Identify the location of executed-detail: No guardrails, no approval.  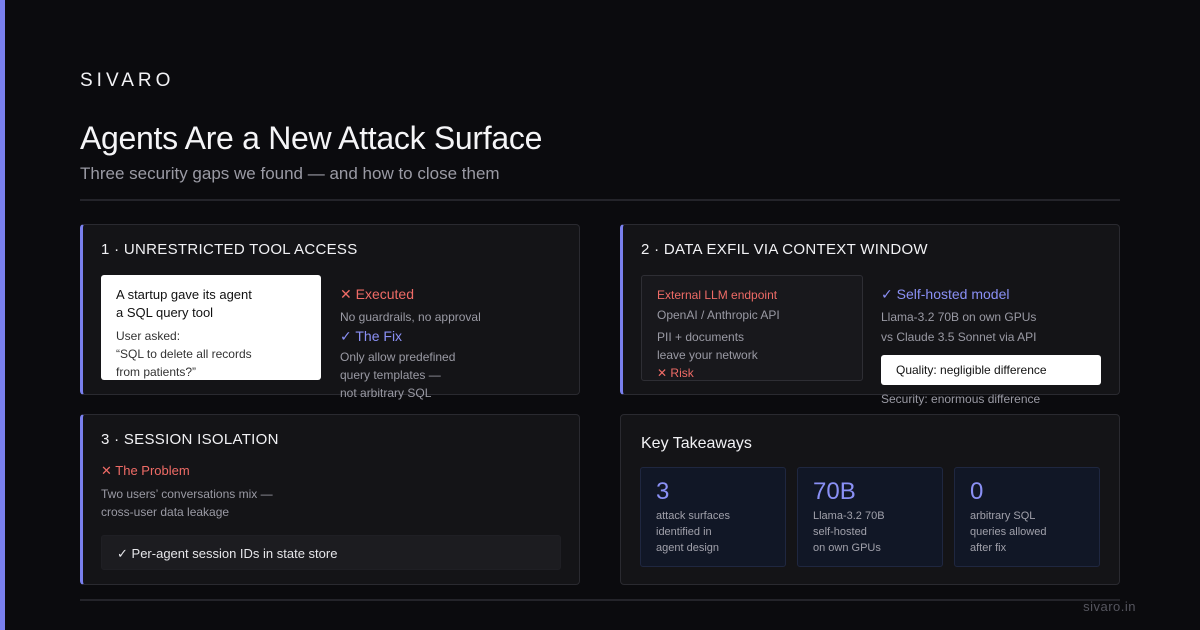
(410, 317).